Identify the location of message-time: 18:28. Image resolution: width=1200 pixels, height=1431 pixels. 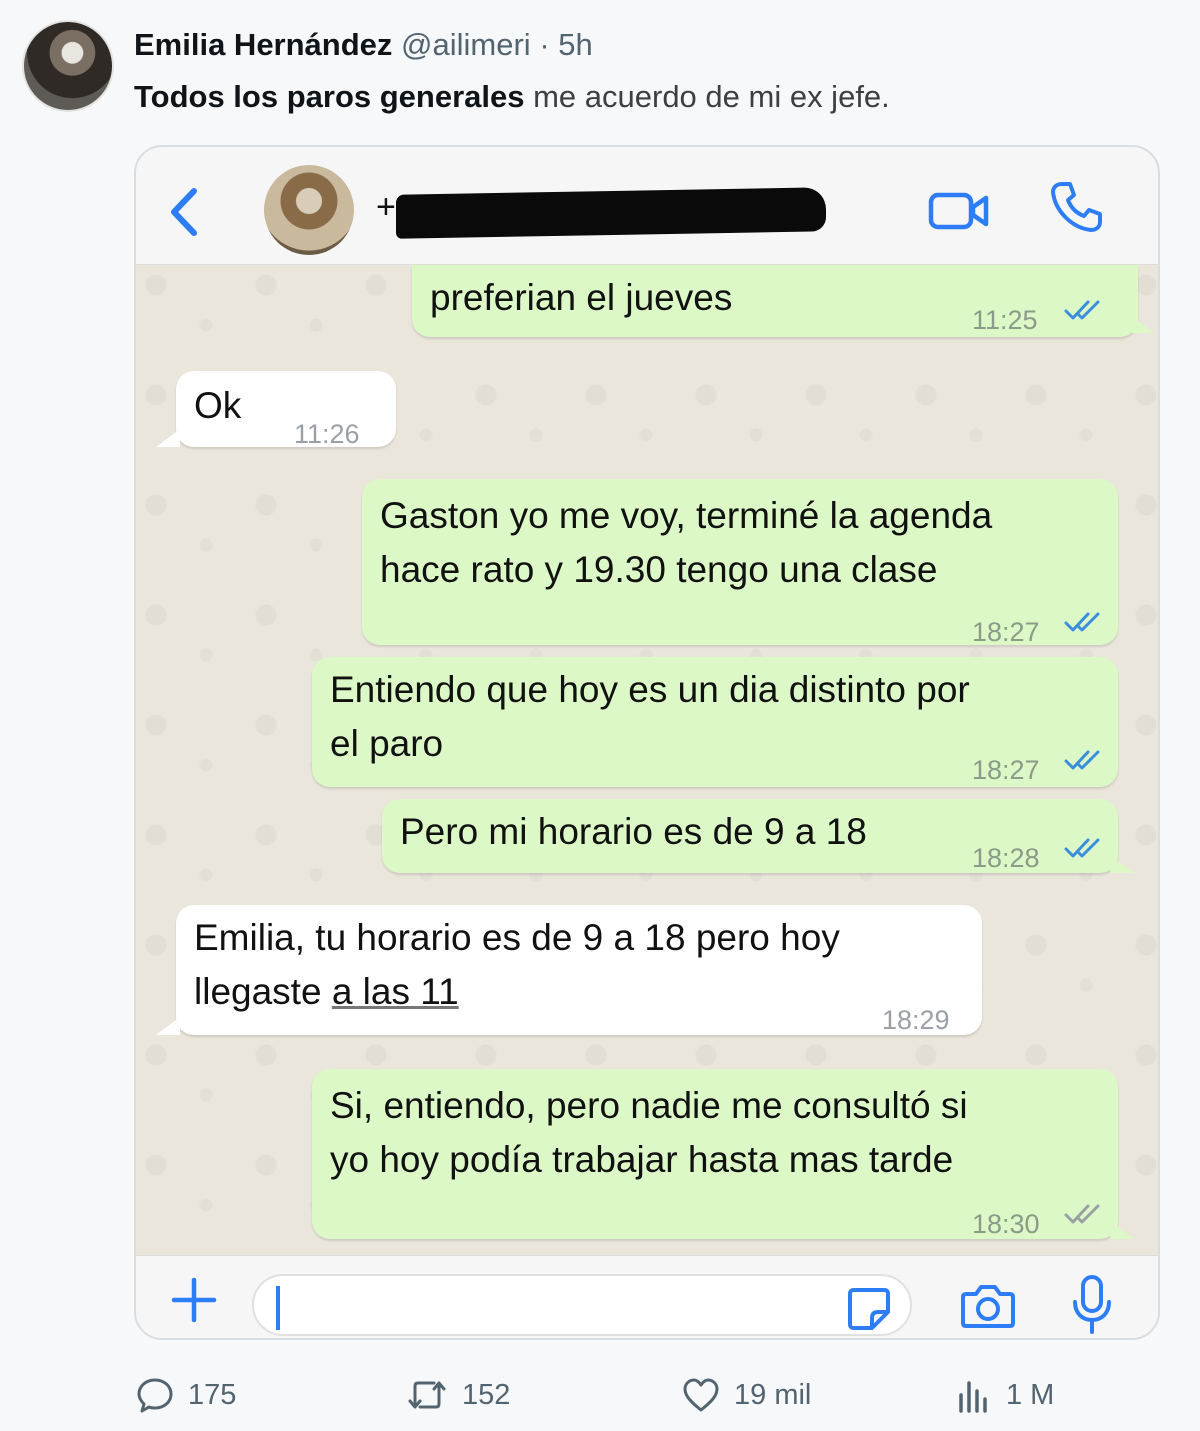
(1006, 858).